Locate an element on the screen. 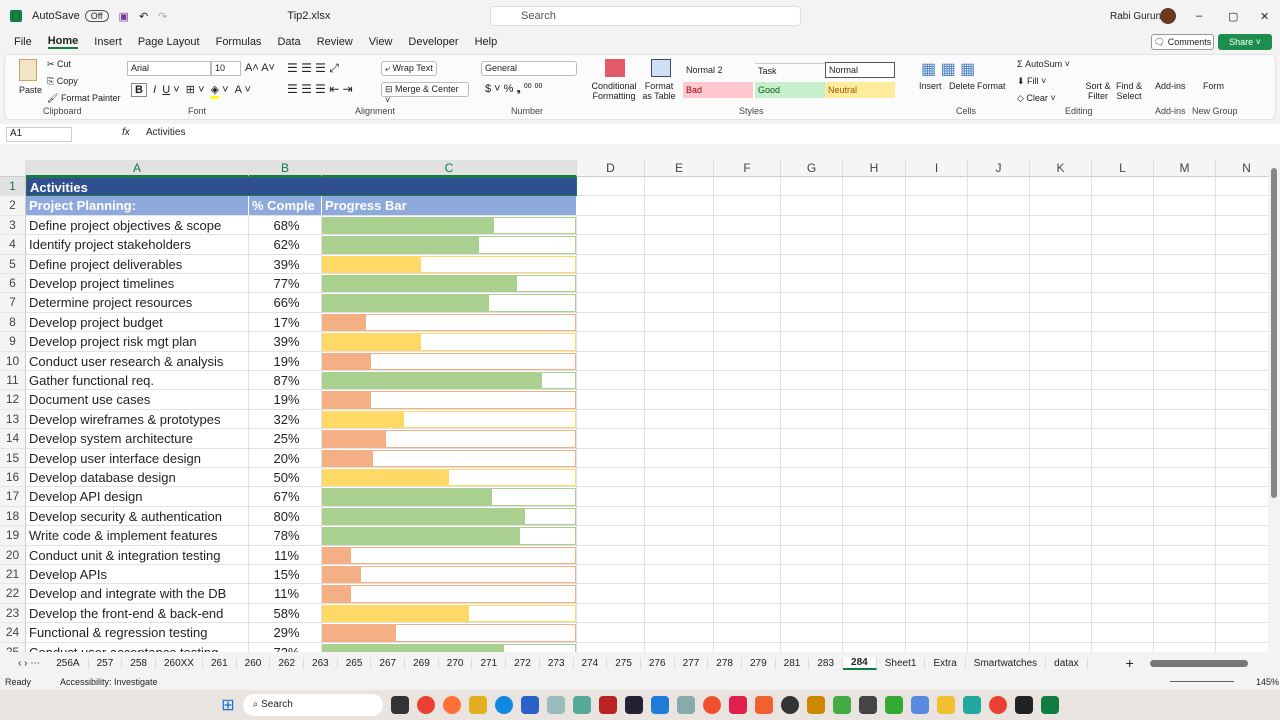 The height and width of the screenshot is (720, 1280). activity-cell: Conduct user research & analysis is located at coordinates (137, 361).